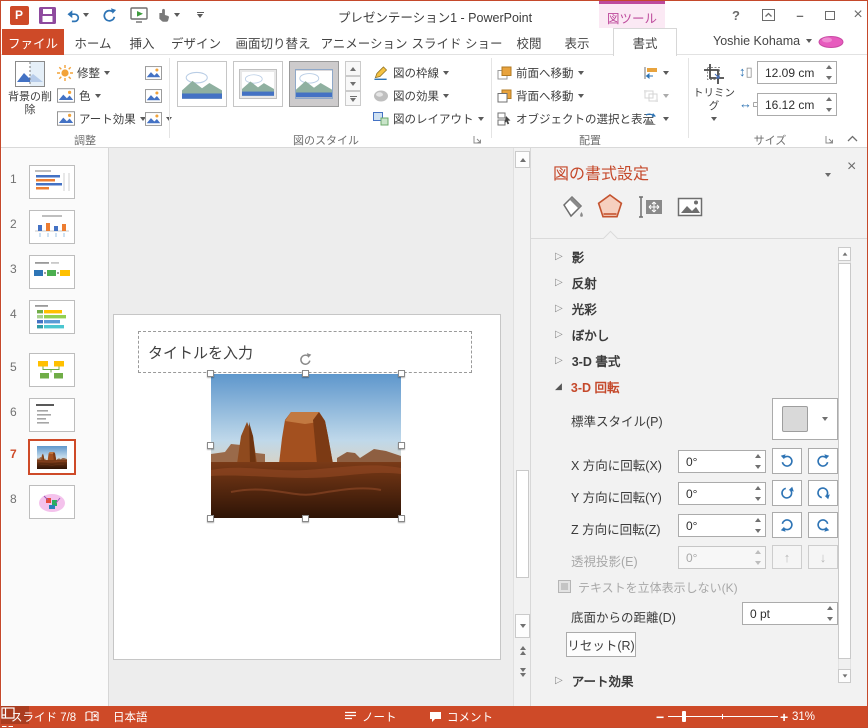  What do you see at coordinates (830, 15) in the screenshot?
I see `maximize-button` at bounding box center [830, 15].